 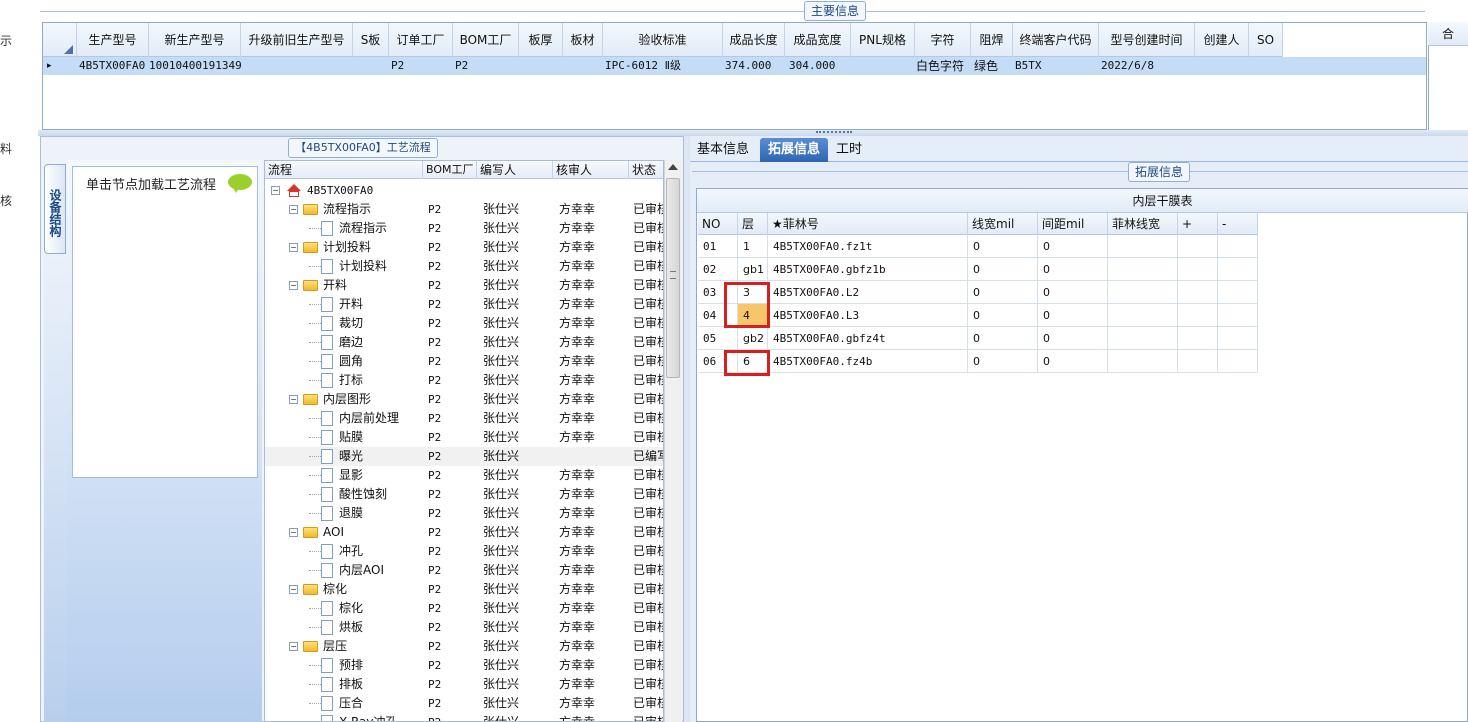 What do you see at coordinates (55, 209) in the screenshot?
I see `tab-device-structure: 设备结构` at bounding box center [55, 209].